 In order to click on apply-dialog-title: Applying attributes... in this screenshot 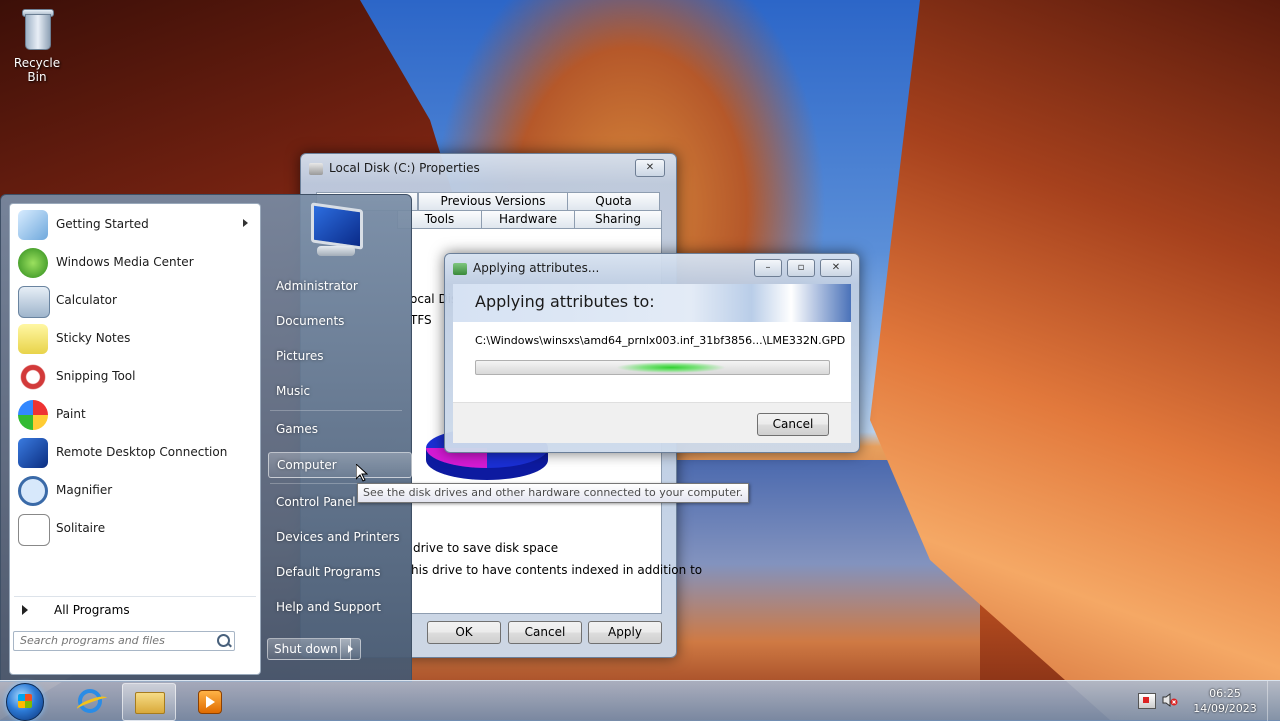, I will do `click(526, 268)`.